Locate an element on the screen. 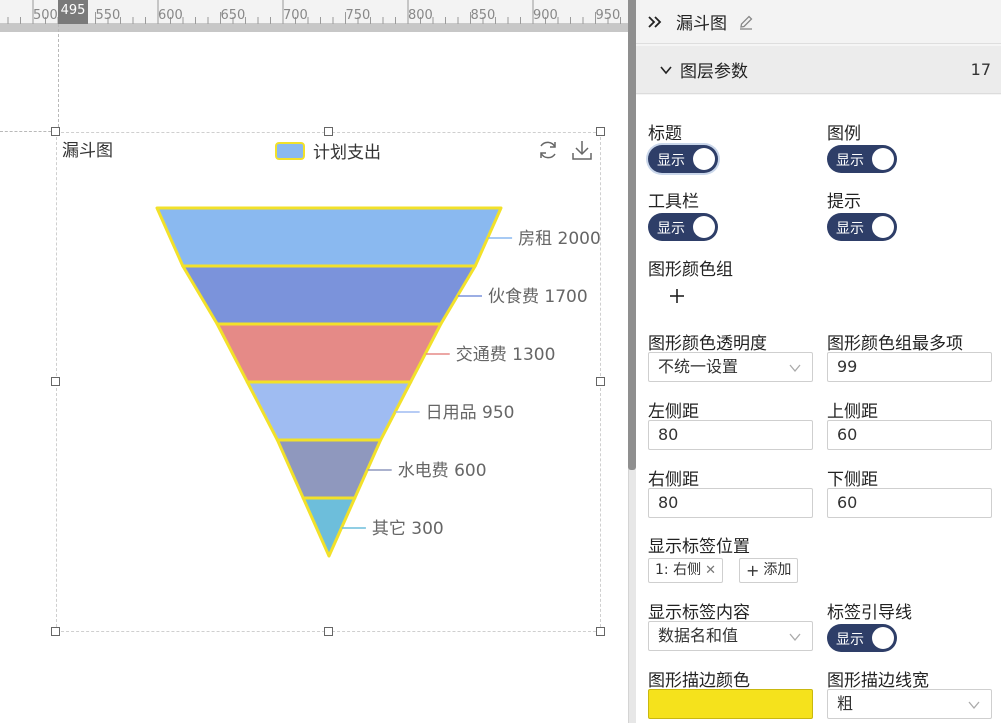 This screenshot has height=723, width=1001. toolbar-toggle: 显示 is located at coordinates (683, 227).